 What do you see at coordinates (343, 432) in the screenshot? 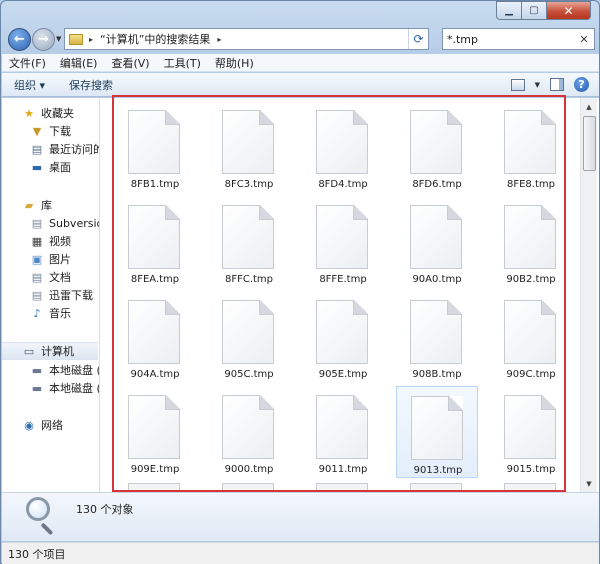
I see `file-item: 9011.tmp` at bounding box center [343, 432].